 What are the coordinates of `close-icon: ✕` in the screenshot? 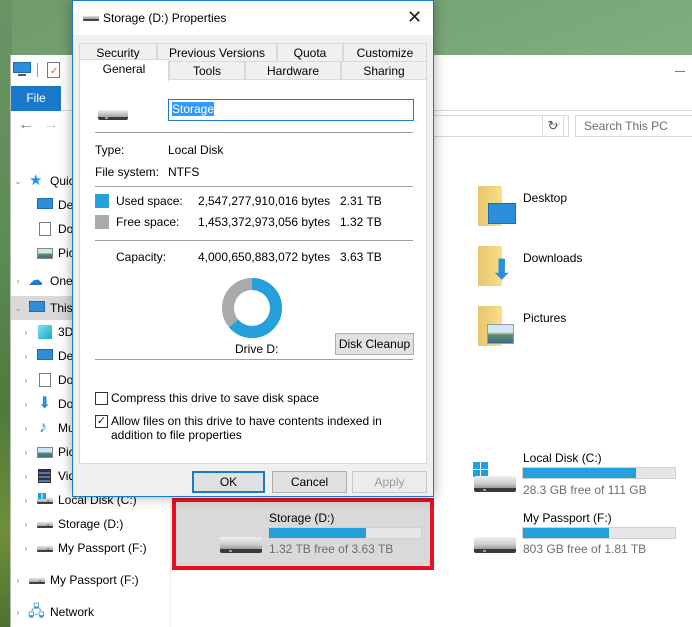 It's located at (414, 17).